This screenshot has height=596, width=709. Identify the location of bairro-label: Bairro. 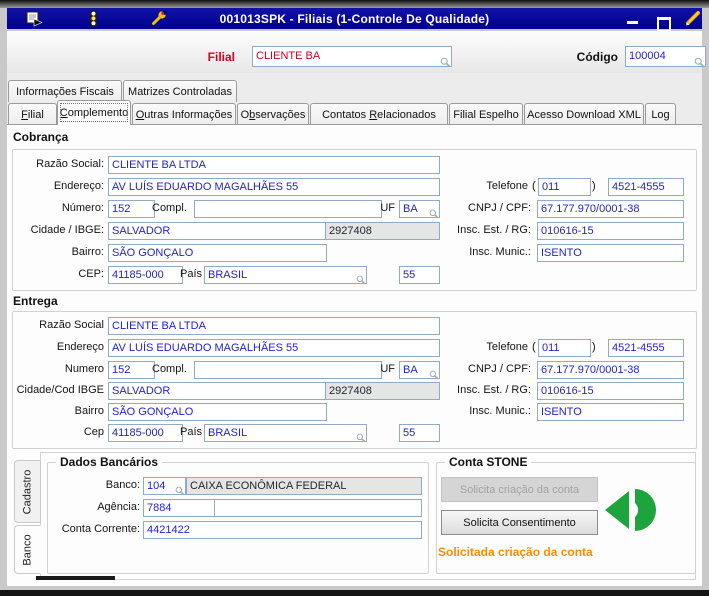
(89, 411).